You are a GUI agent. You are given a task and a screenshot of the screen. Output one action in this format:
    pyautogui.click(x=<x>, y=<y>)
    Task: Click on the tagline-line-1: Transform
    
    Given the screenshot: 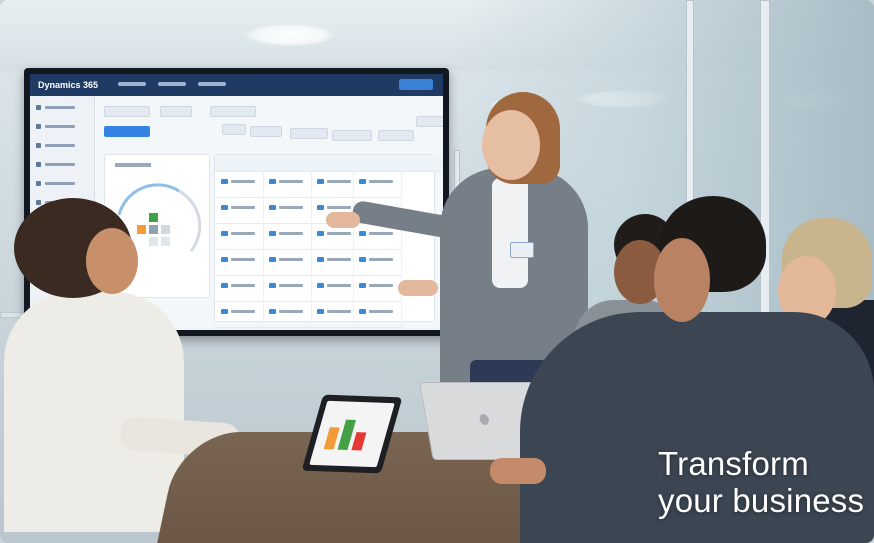 What is the action you would take?
    pyautogui.click(x=733, y=463)
    